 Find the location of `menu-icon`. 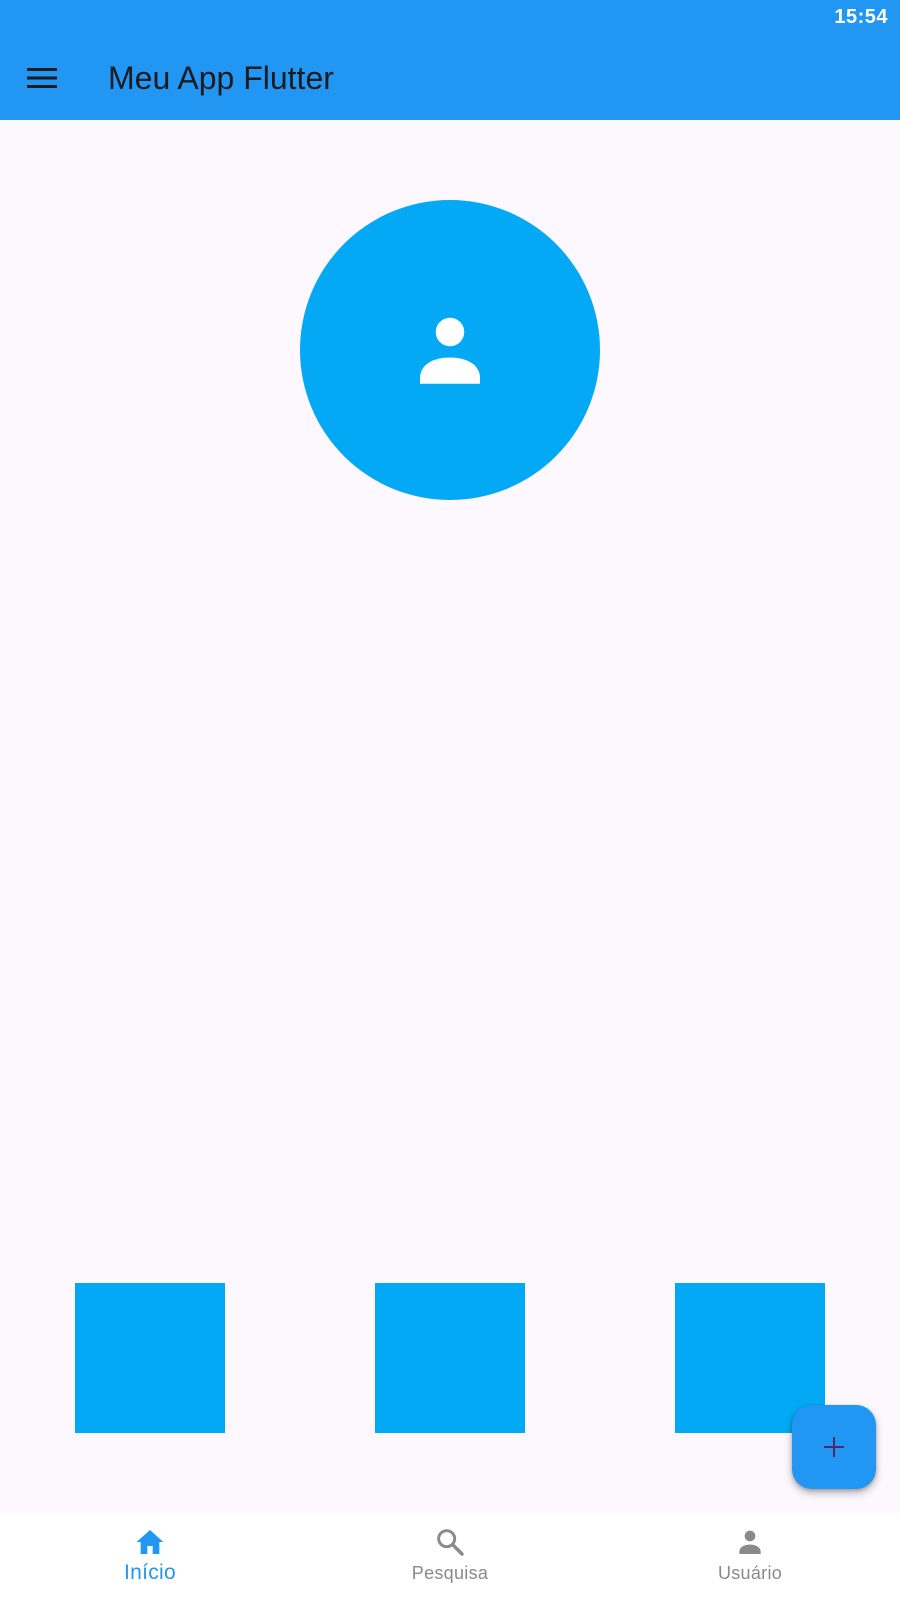

menu-icon is located at coordinates (42, 78).